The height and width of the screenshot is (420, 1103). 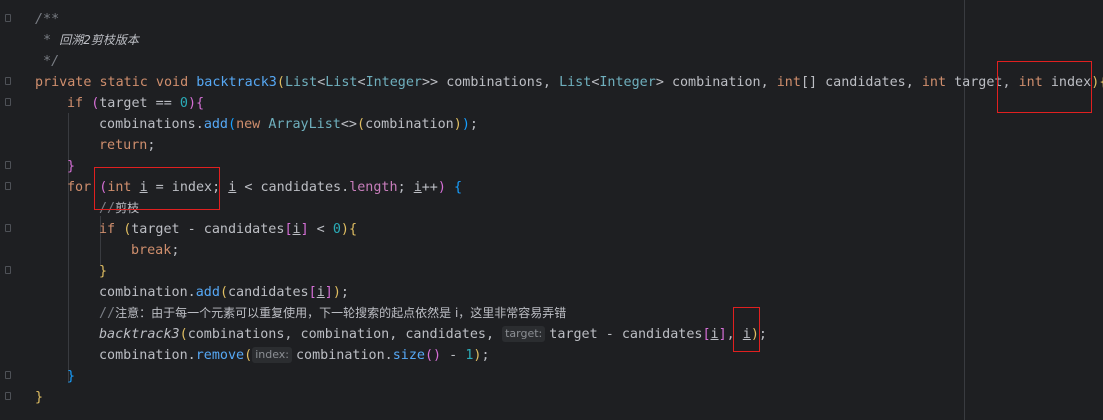 What do you see at coordinates (341, 82) in the screenshot?
I see `type-name: List` at bounding box center [341, 82].